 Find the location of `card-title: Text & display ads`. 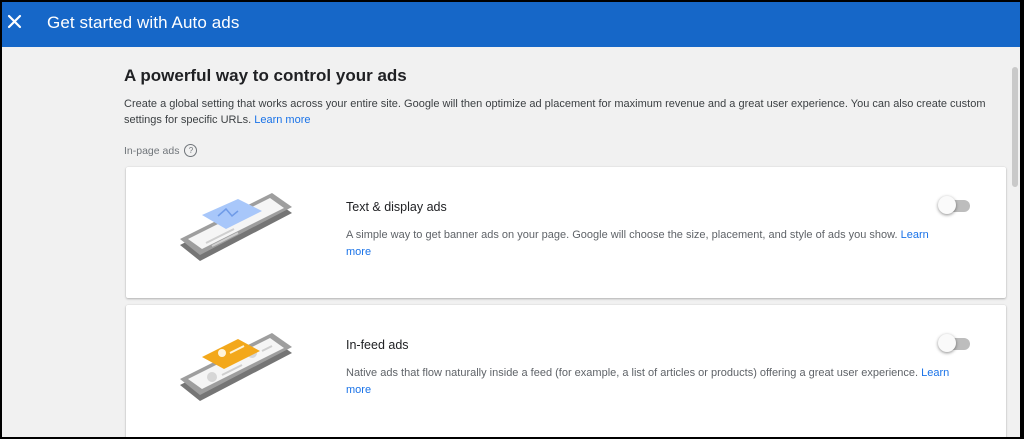

card-title: Text & display ads is located at coordinates (396, 207).